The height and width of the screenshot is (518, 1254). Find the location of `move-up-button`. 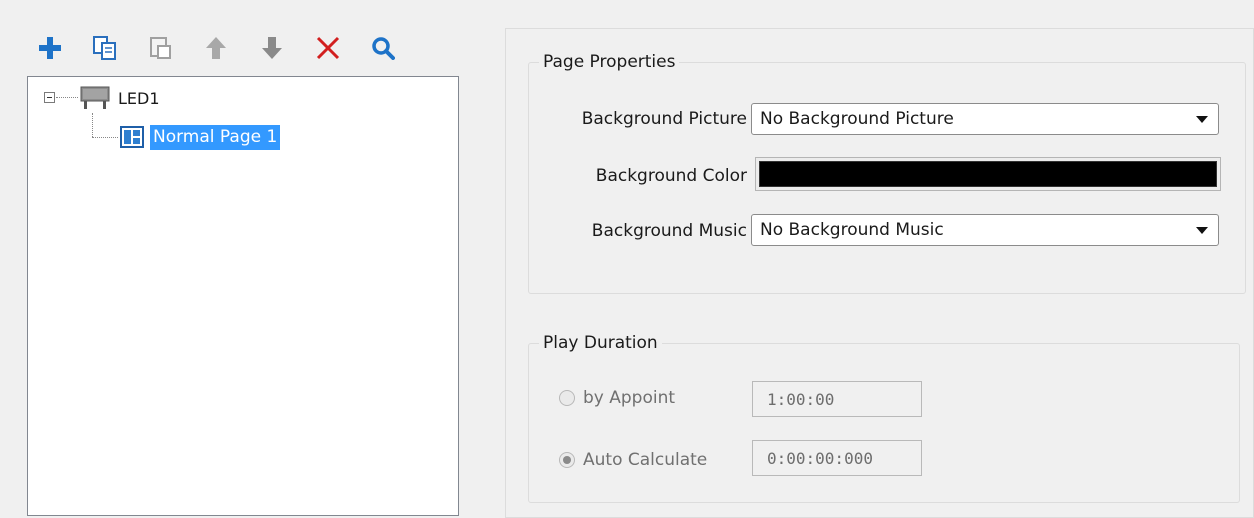

move-up-button is located at coordinates (216, 48).